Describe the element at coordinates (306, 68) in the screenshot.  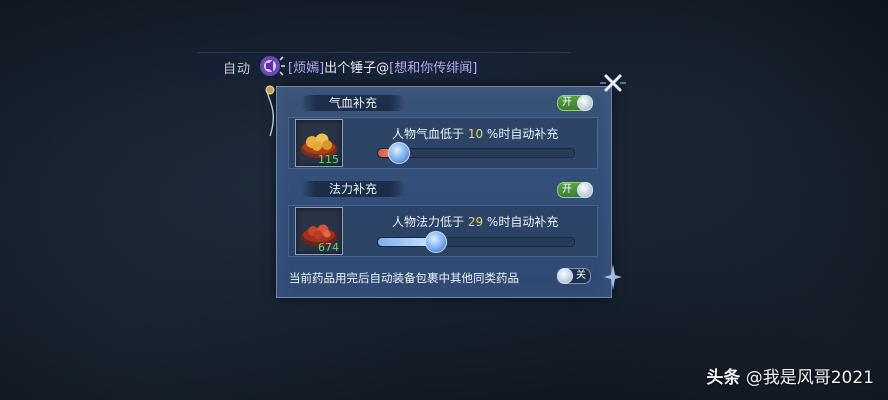
I see `chat-player-link: [烦嫣]` at that location.